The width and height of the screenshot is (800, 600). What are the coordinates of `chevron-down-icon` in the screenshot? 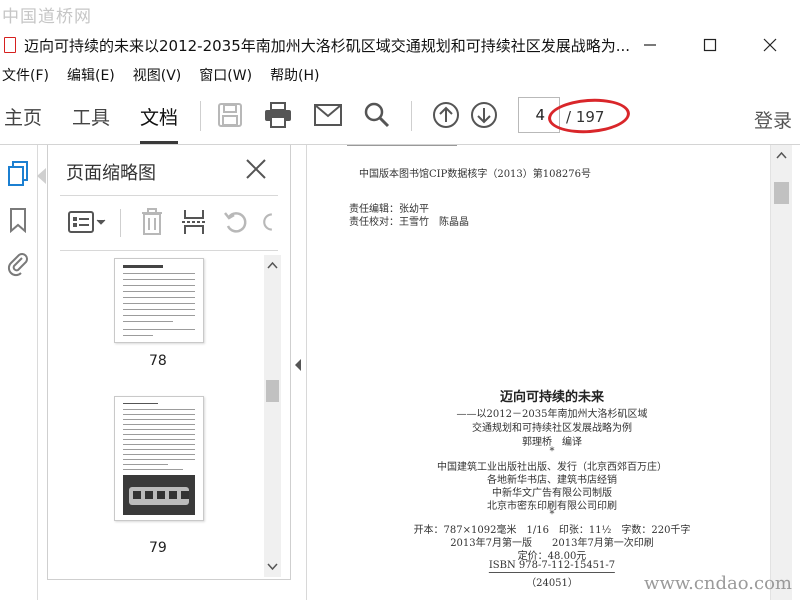 It's located at (272, 567).